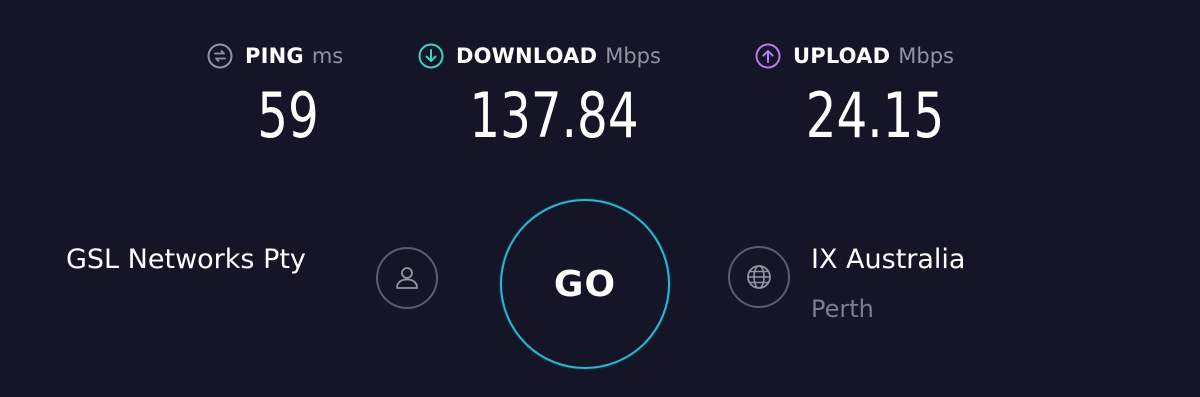 The image size is (1200, 397). I want to click on download-unit: Mbps, so click(633, 56).